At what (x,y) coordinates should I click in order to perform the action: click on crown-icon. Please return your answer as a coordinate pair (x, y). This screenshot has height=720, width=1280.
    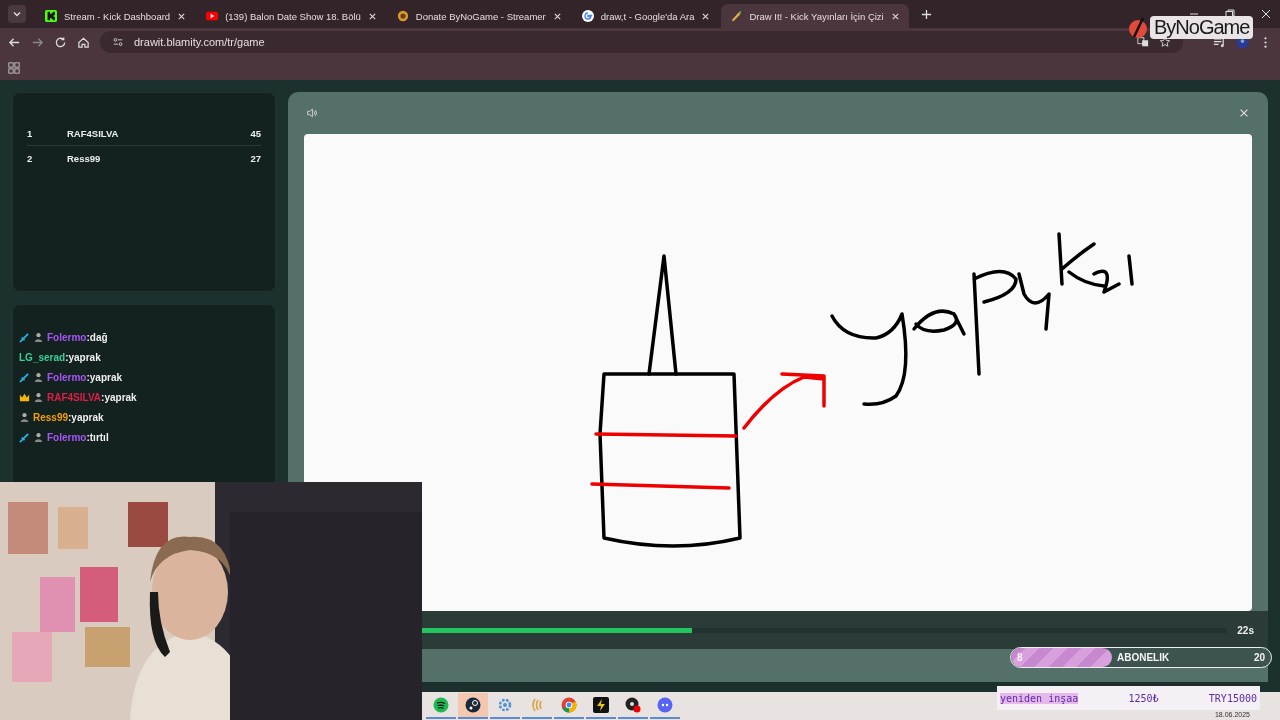
    Looking at the image, I should click on (24, 397).